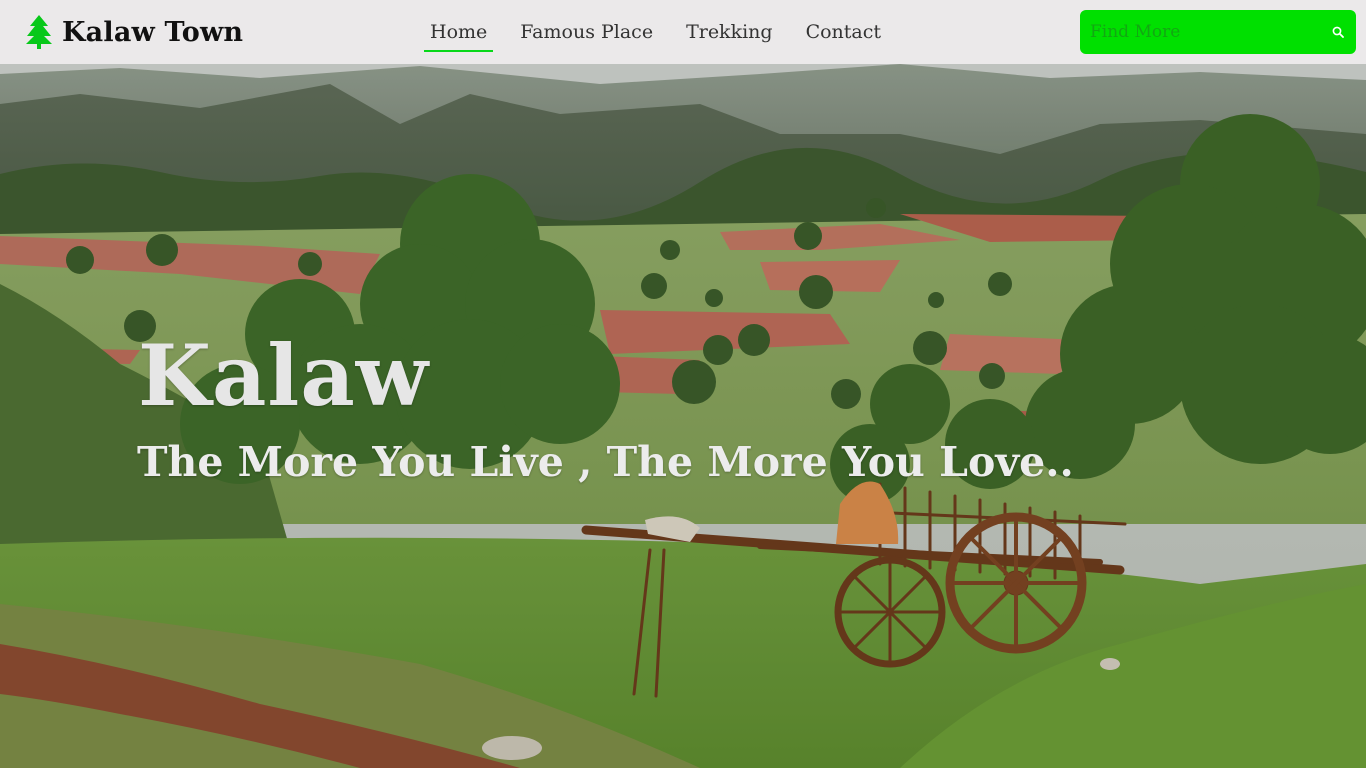 This screenshot has height=768, width=1366. I want to click on search-box, so click(1218, 32).